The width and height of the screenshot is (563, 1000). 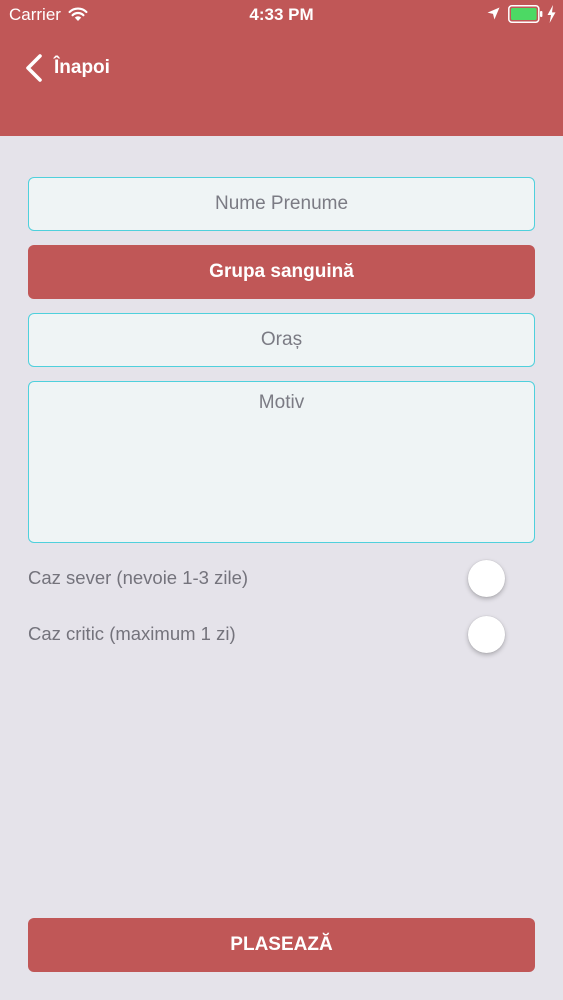 I want to click on back-button: Înapoi, so click(x=67, y=68).